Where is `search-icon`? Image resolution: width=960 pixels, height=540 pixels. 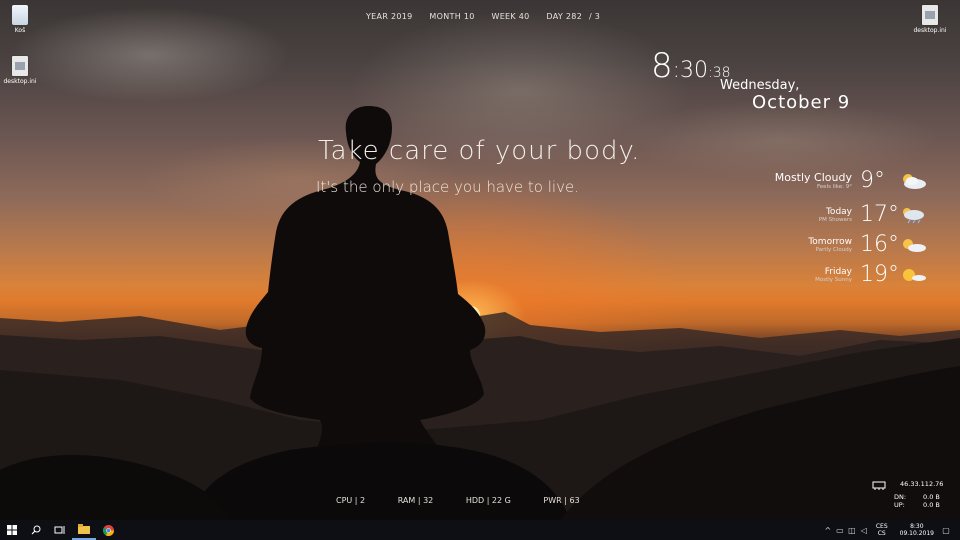
search-icon is located at coordinates (36, 530).